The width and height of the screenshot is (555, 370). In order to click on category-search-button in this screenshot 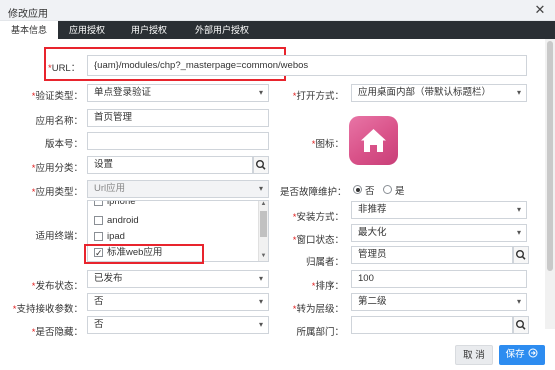, I will do `click(261, 165)`.